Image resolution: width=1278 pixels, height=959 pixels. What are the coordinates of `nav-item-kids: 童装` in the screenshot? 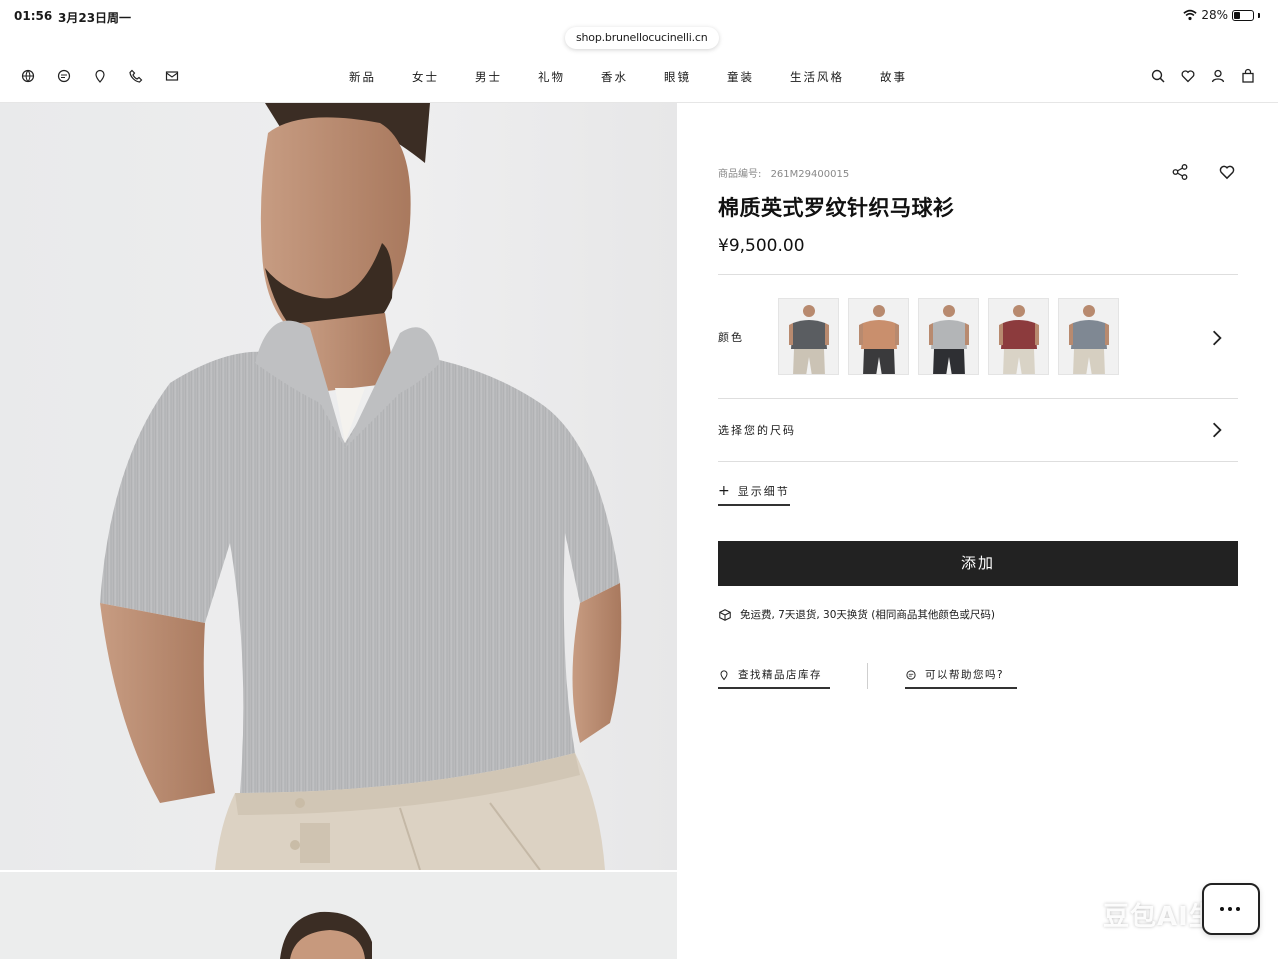 It's located at (740, 77).